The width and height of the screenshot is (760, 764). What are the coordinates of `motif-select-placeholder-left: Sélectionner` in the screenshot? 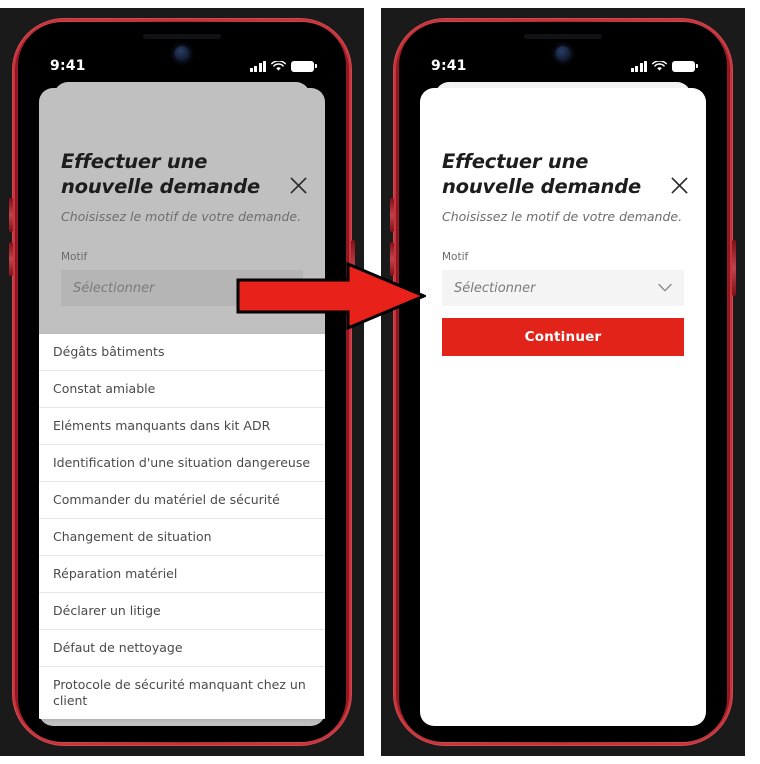 It's located at (114, 288).